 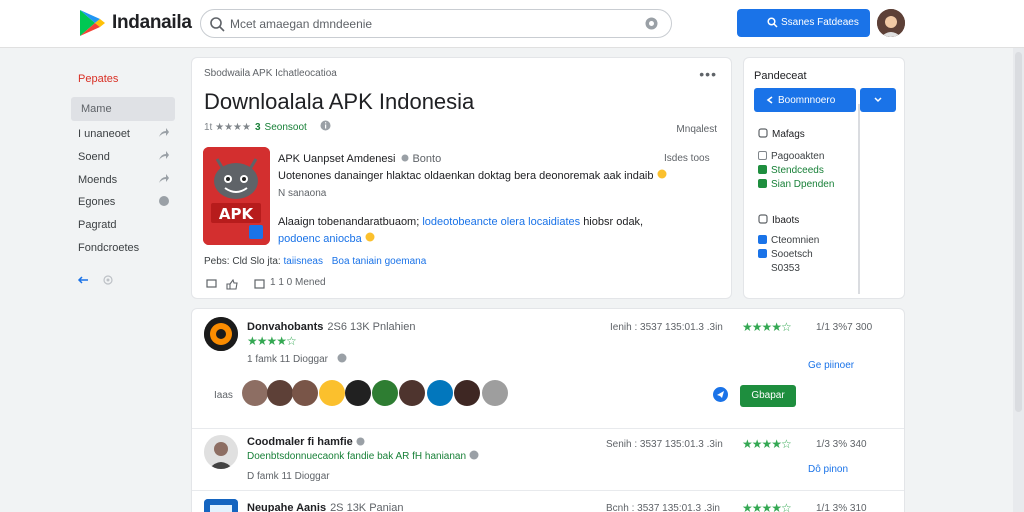 What do you see at coordinates (360, 441) in the screenshot?
I see `verified-icon` at bounding box center [360, 441].